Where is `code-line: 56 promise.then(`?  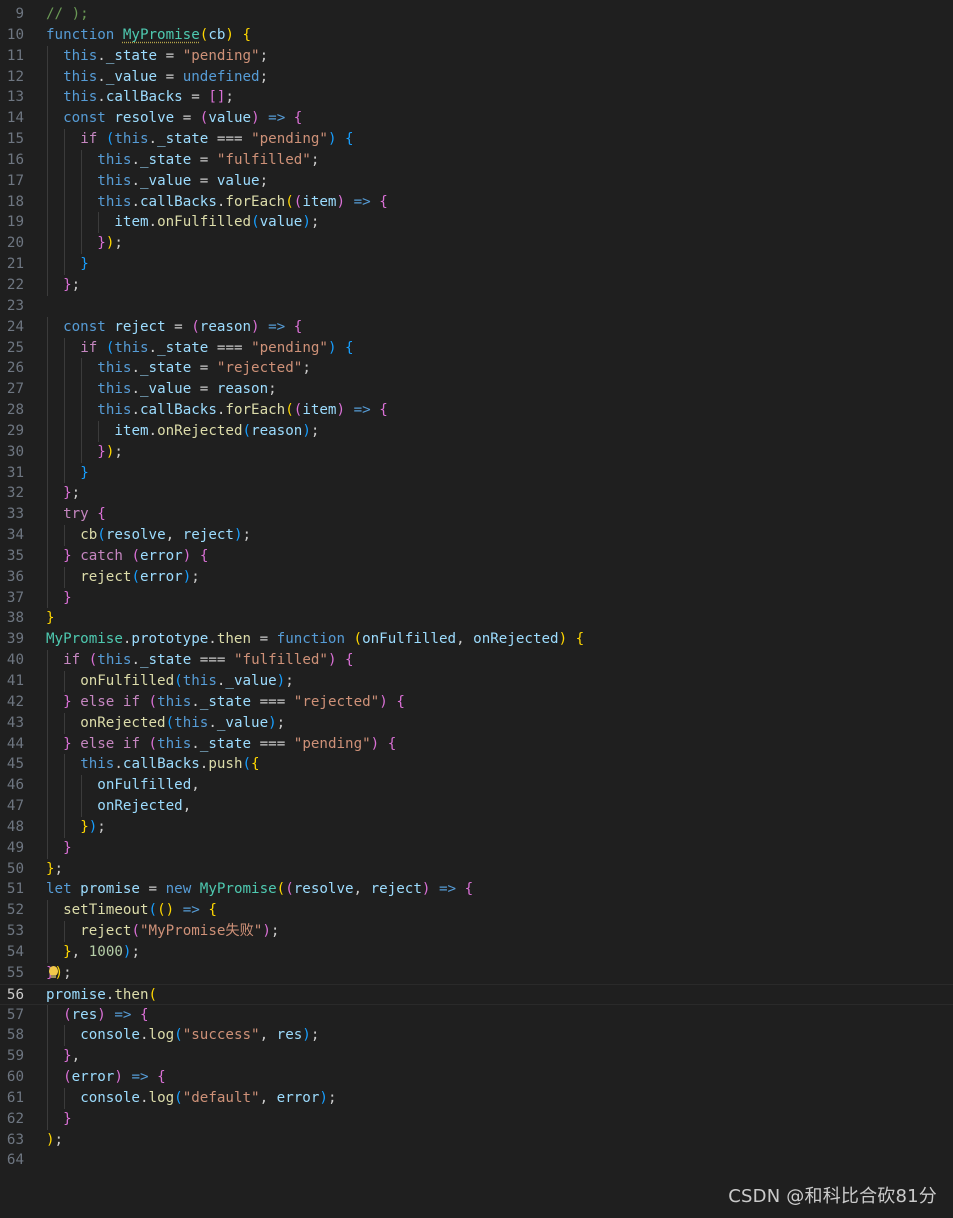 code-line: 56 promise.then( is located at coordinates (476, 994).